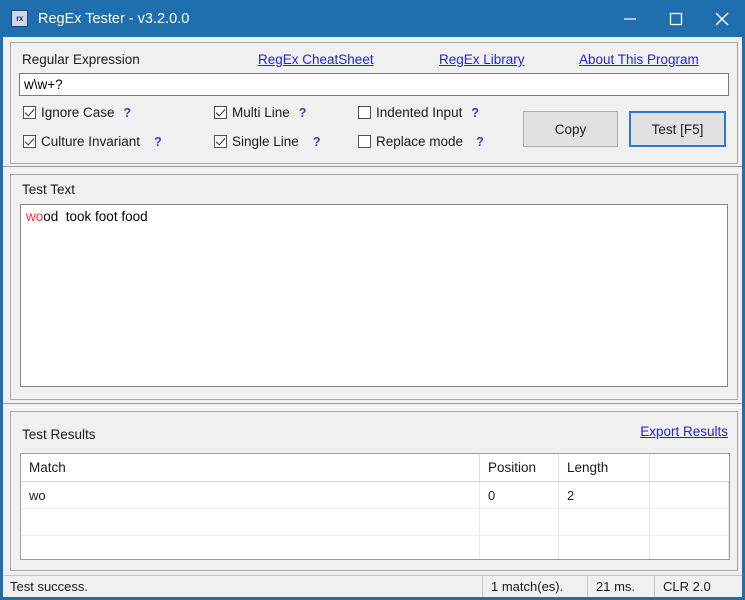 Image resolution: width=745 pixels, height=600 pixels. Describe the element at coordinates (519, 495) in the screenshot. I see `cell-position: 0` at that location.